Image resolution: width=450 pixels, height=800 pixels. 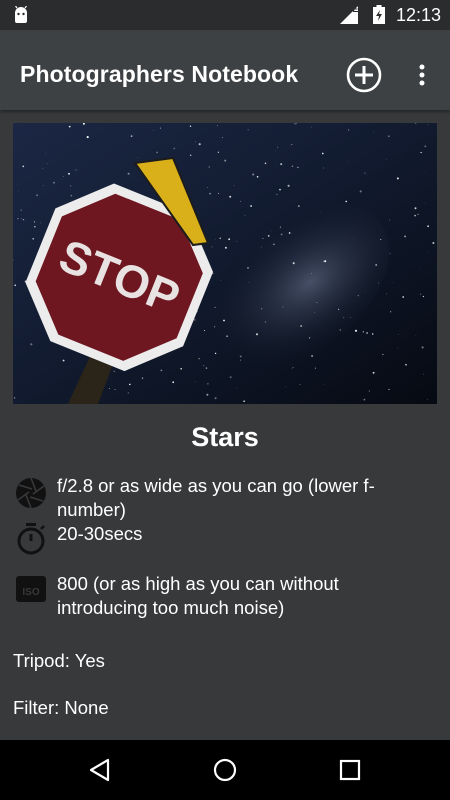 I want to click on stopwatch-icon, so click(x=31, y=539).